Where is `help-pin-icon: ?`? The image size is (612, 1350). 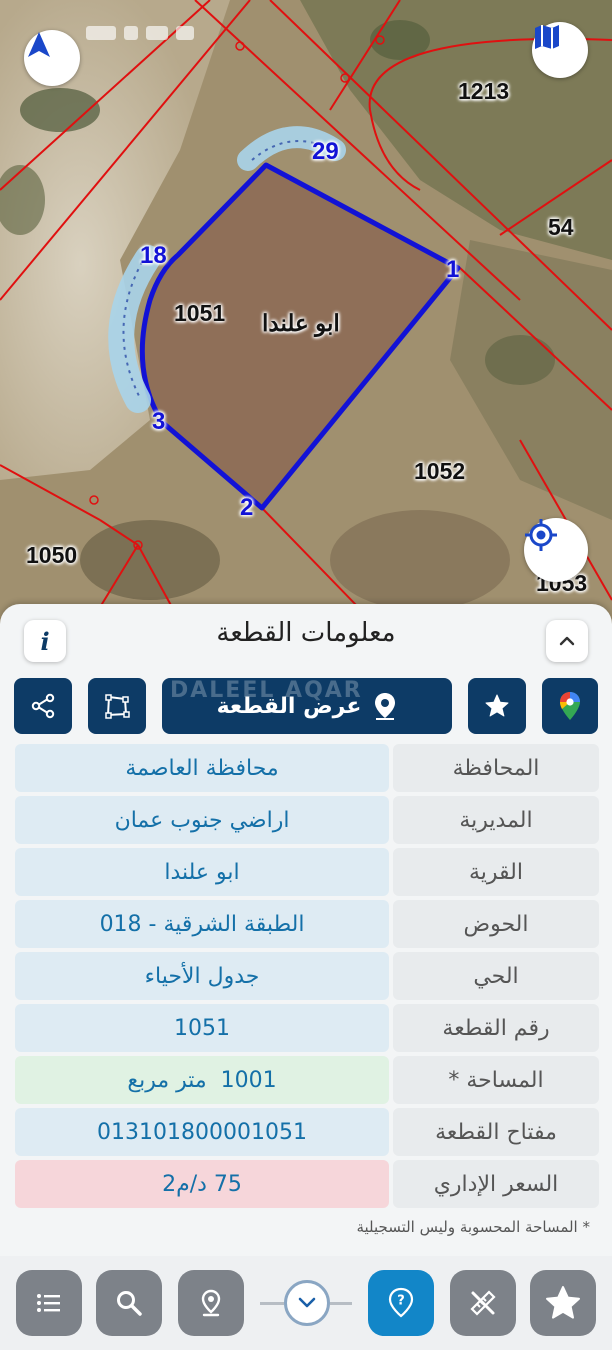 help-pin-icon: ? is located at coordinates (401, 1302).